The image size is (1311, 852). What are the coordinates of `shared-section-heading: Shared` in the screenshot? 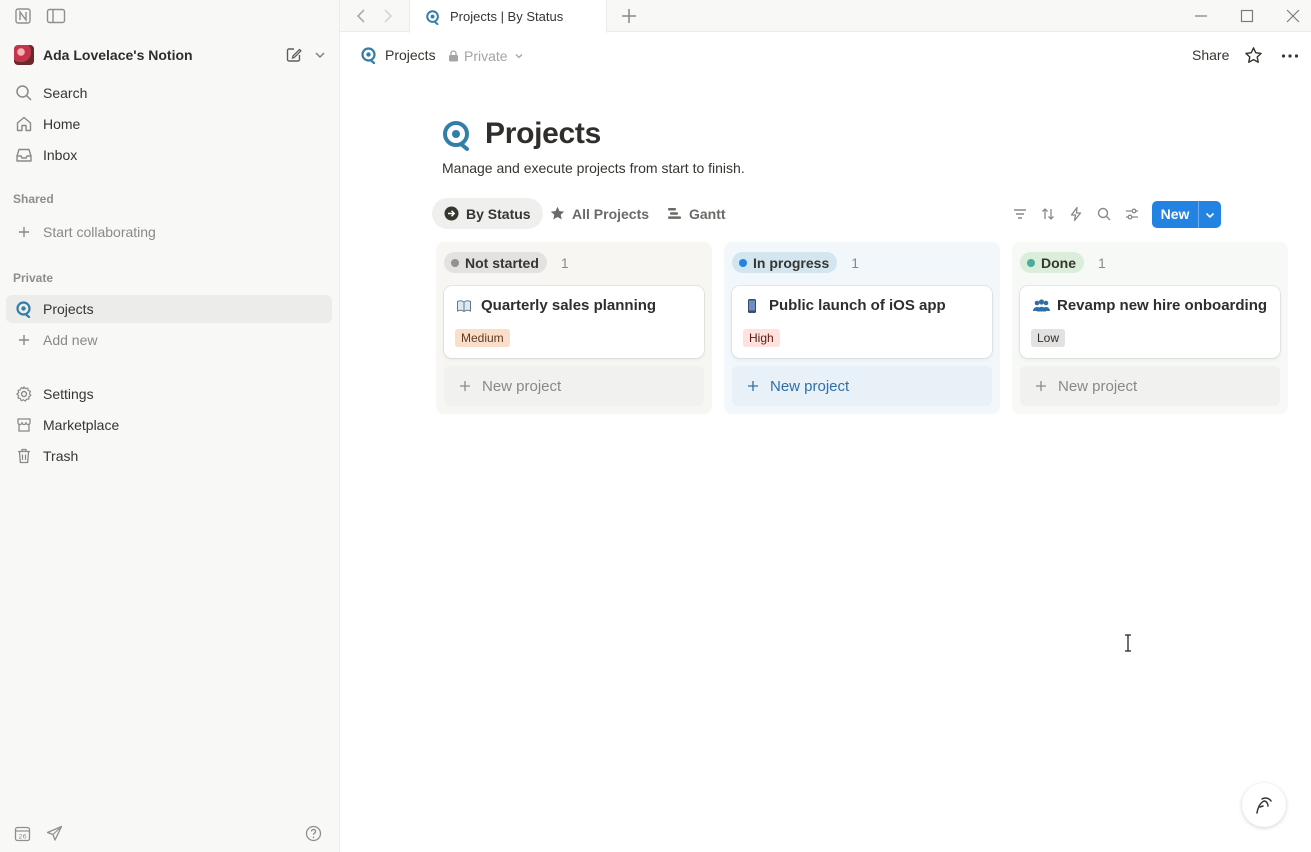 It's located at (33, 199).